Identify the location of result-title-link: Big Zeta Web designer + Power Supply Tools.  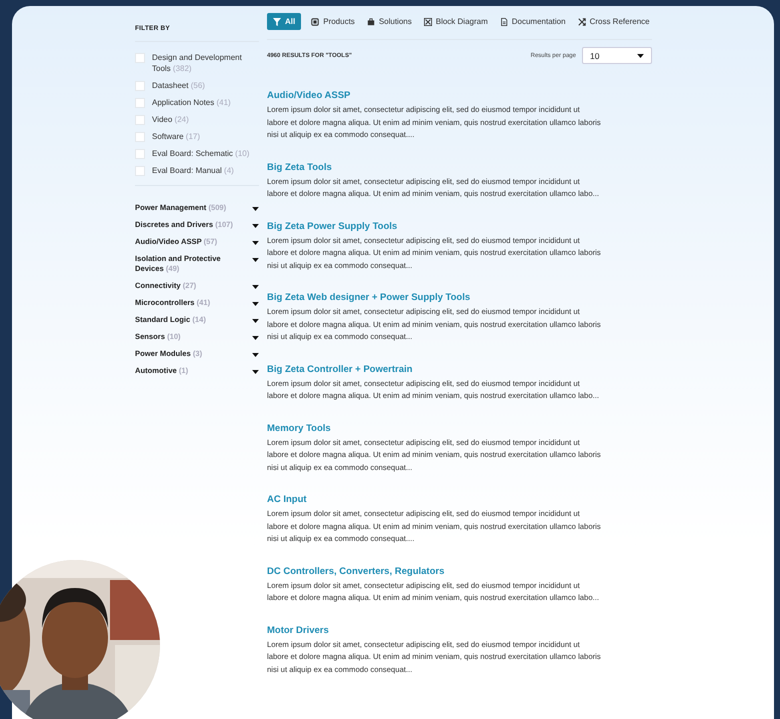
(459, 298).